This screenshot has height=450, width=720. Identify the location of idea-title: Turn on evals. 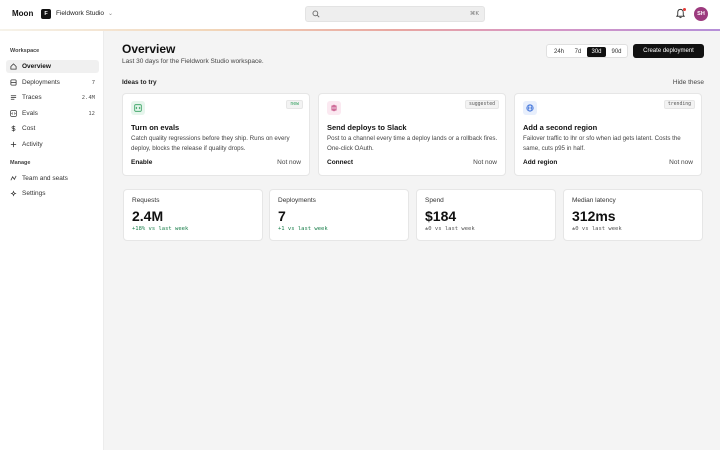
(155, 127).